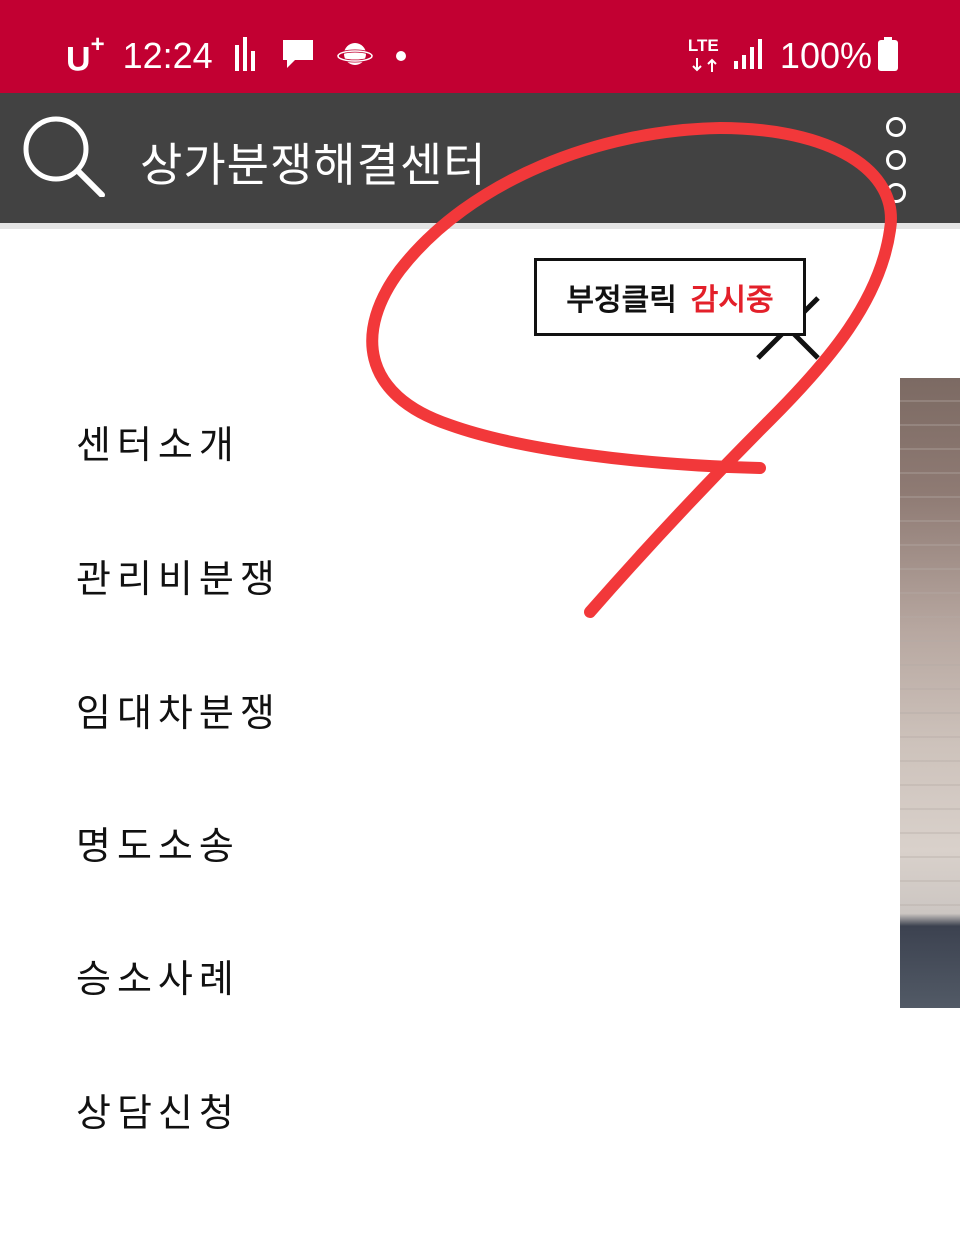 This screenshot has width=960, height=1233. Describe the element at coordinates (355, 56) in the screenshot. I see `planet-icon` at that location.